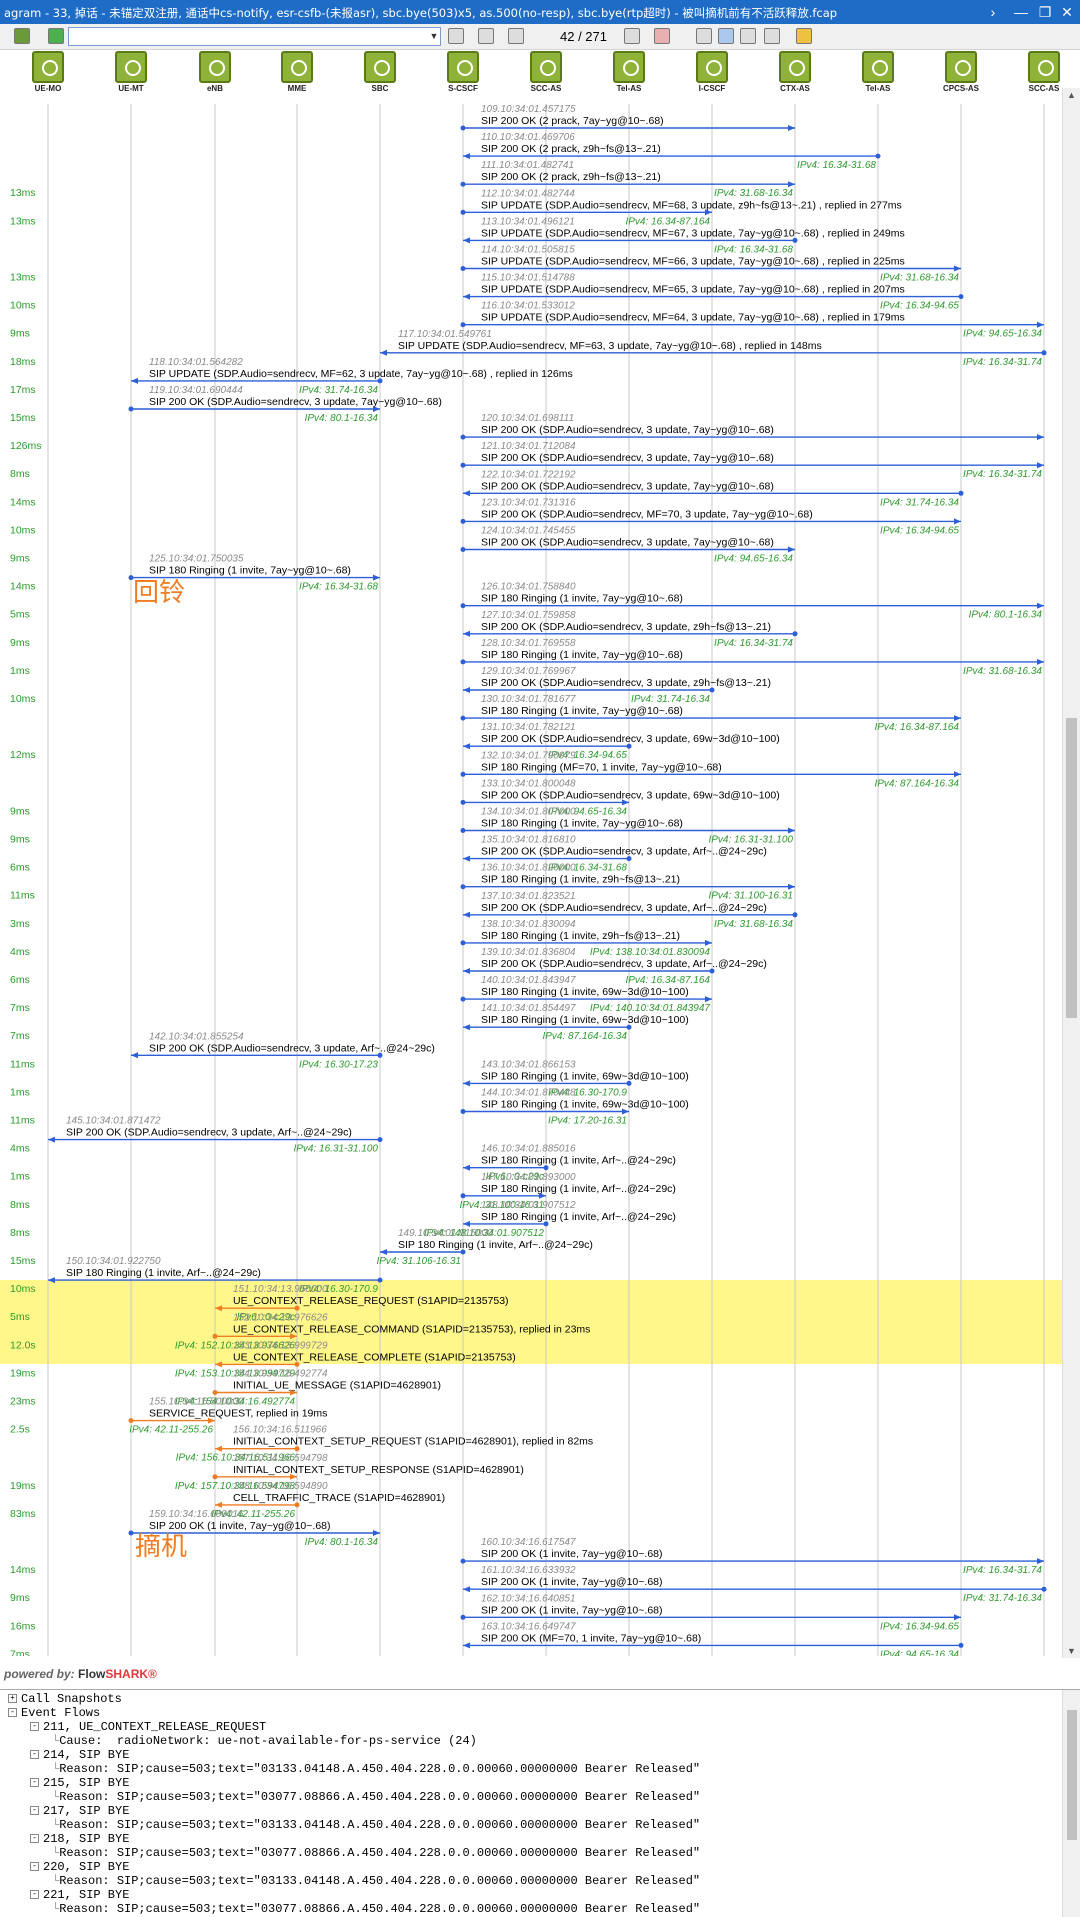  I want to click on message-id: 147.10:34:01.893000, so click(528, 1177).